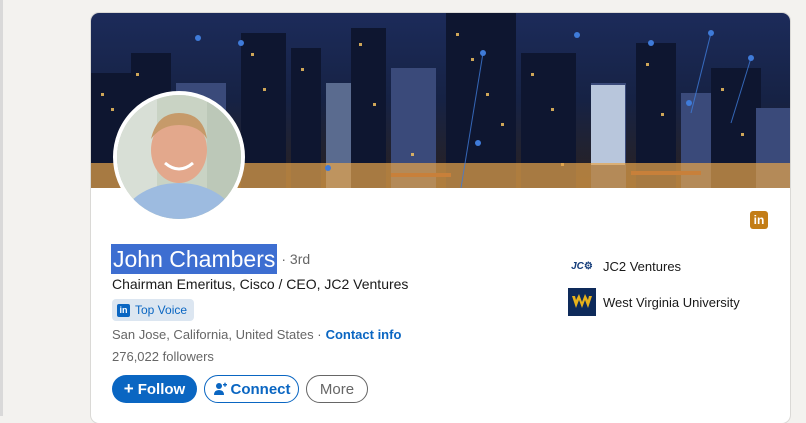 The width and height of the screenshot is (806, 423). I want to click on more-button: More, so click(337, 389).